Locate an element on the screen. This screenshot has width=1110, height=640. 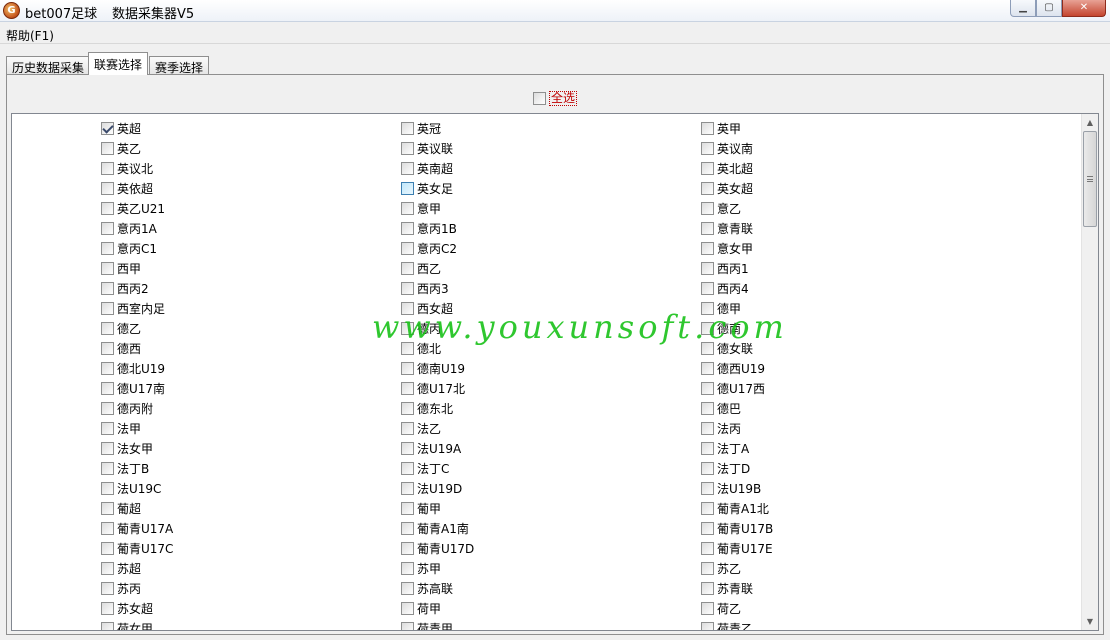
league-option: 英女足 is located at coordinates (427, 188).